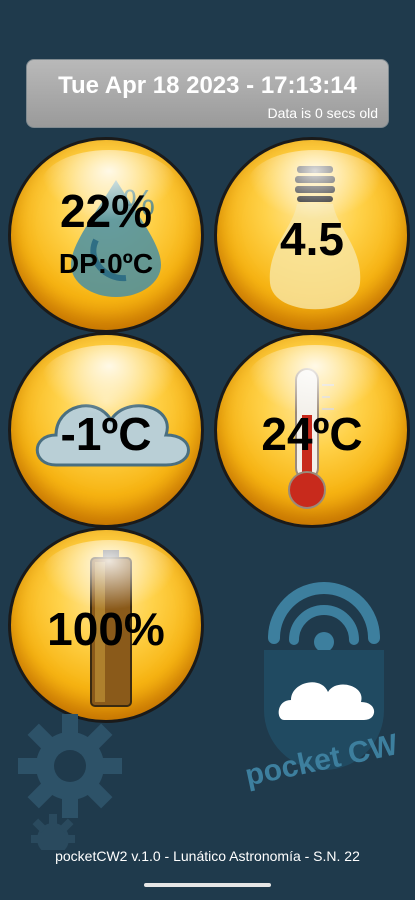  I want to click on temperature-tile: 24ºC, so click(312, 430).